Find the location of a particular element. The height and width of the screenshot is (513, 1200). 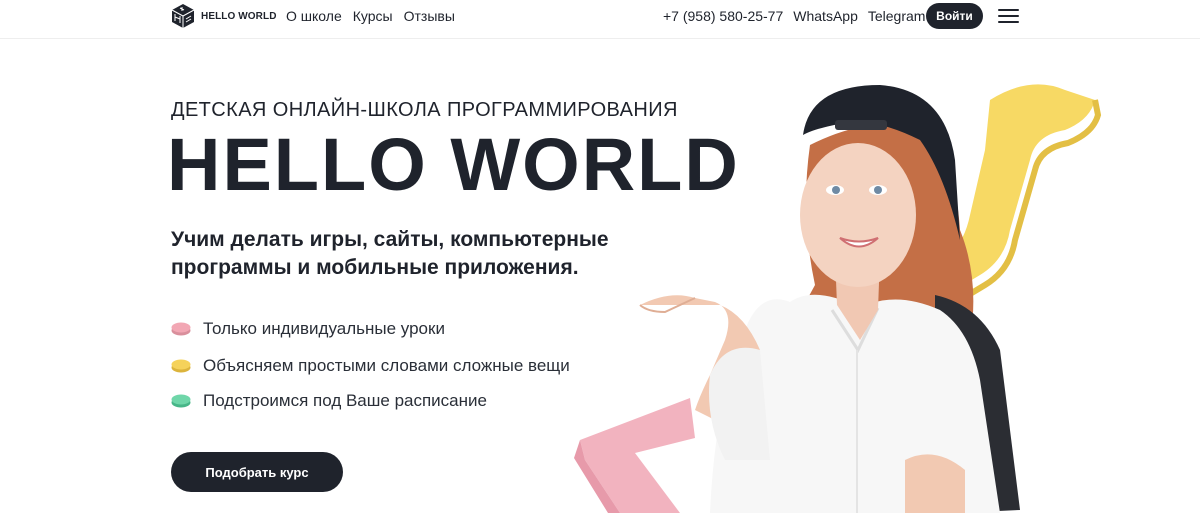

green-pill-icon is located at coordinates (181, 401).